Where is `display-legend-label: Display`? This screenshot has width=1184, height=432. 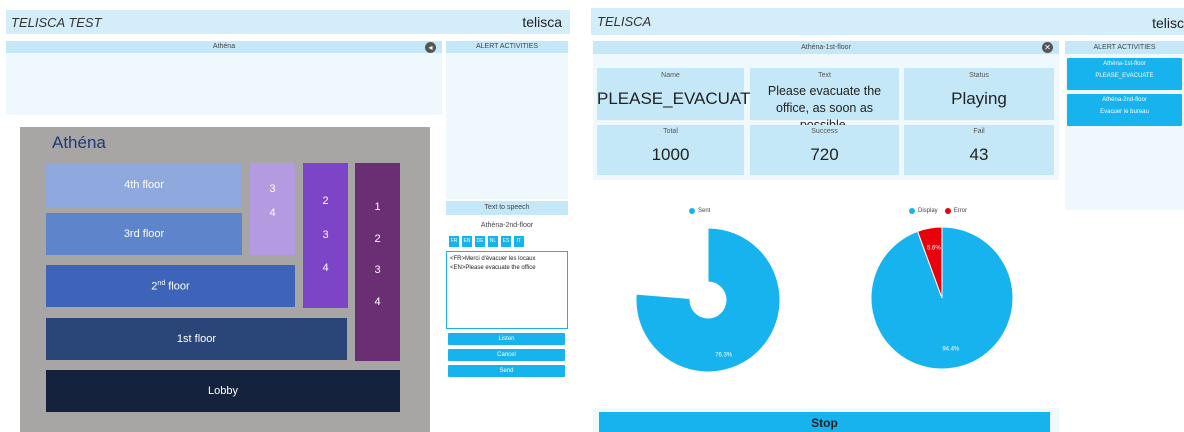
display-legend-label: Display is located at coordinates (928, 211).